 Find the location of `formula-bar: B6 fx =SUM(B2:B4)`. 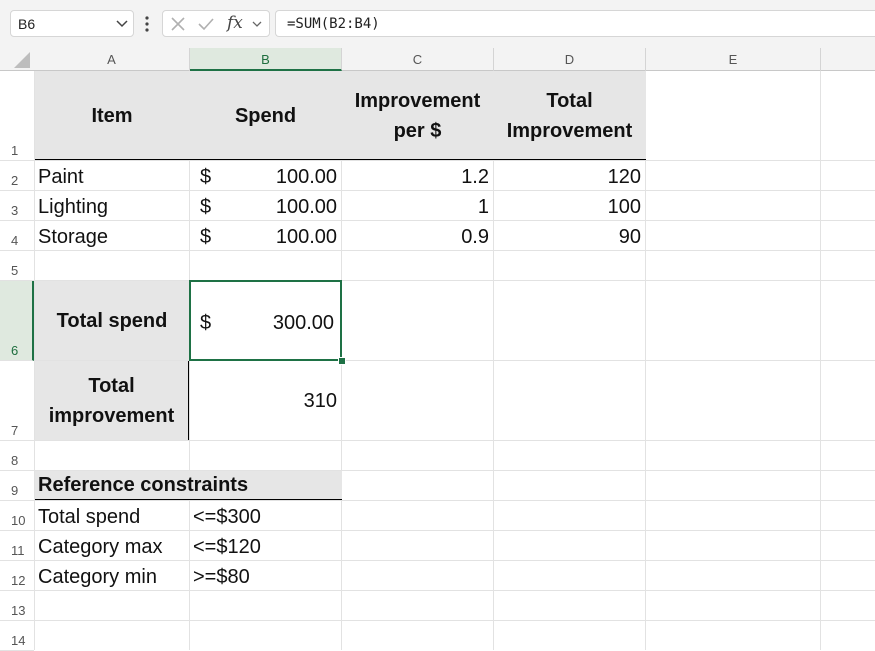

formula-bar: B6 fx =SUM(B2:B4) is located at coordinates (437, 24).